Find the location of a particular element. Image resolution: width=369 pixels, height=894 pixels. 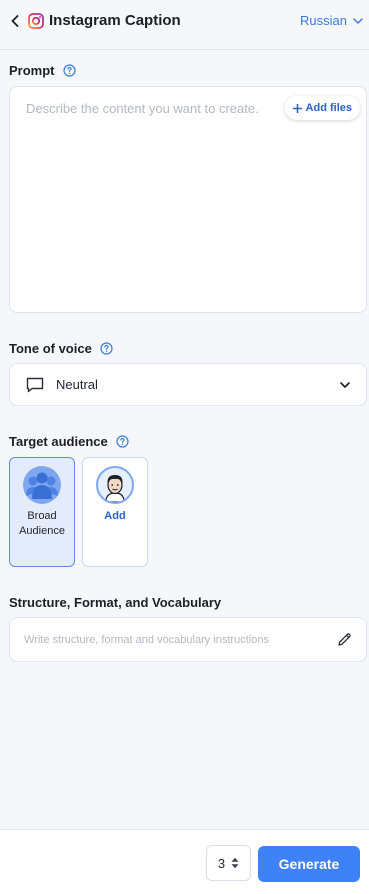

structure-input is located at coordinates (180, 639).